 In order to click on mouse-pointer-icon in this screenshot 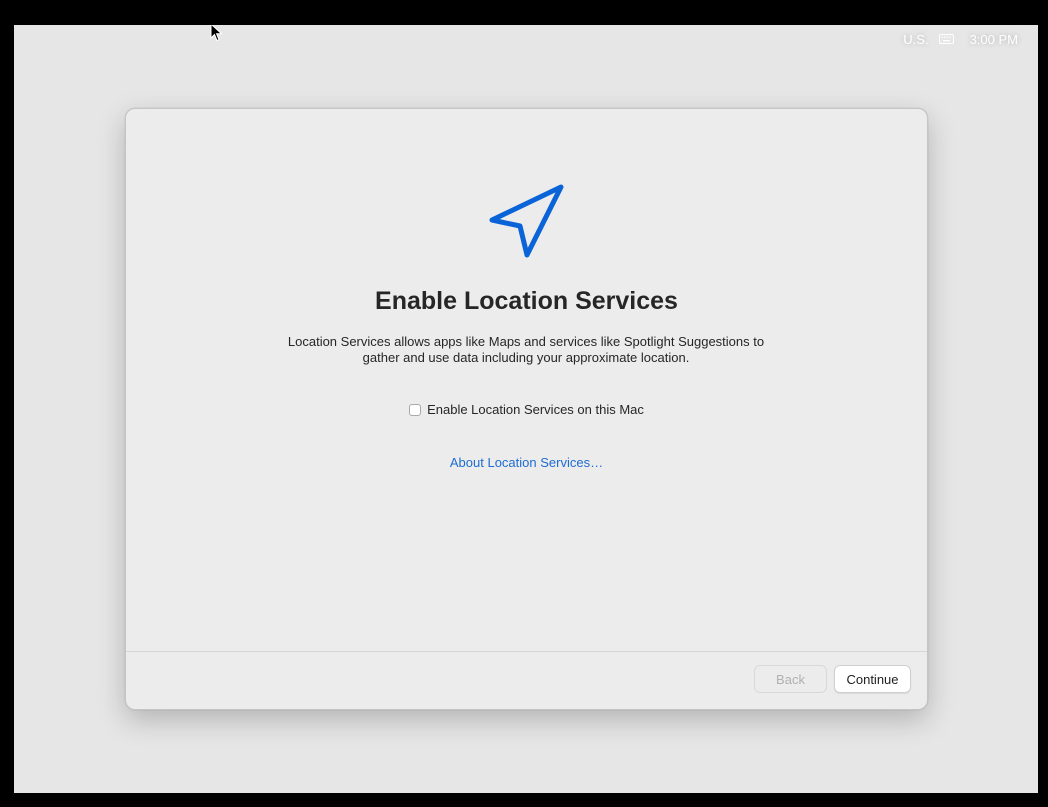, I will do `click(217, 34)`.